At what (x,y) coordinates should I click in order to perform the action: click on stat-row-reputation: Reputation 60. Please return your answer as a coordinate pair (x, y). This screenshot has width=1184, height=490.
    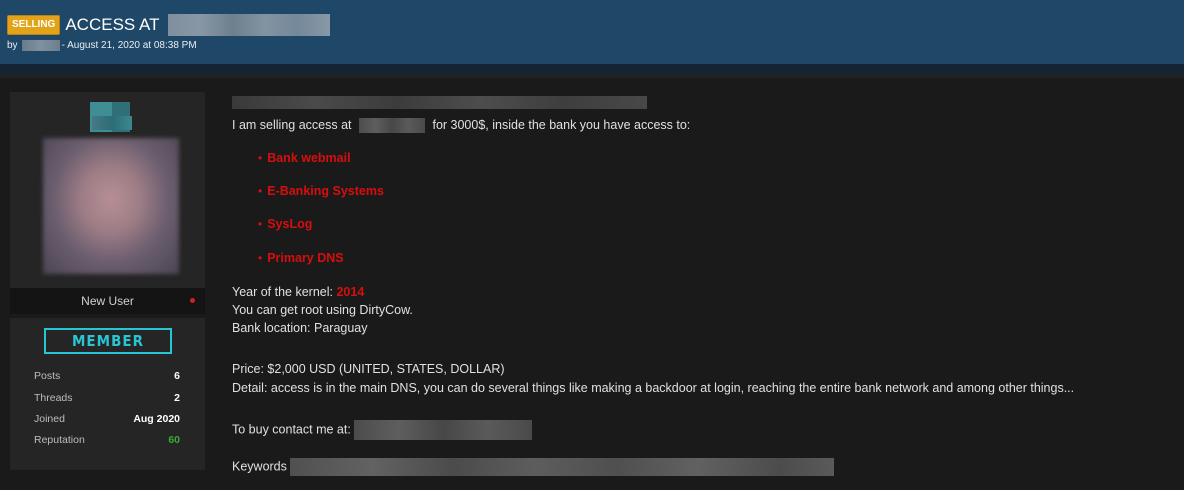
    Looking at the image, I should click on (107, 440).